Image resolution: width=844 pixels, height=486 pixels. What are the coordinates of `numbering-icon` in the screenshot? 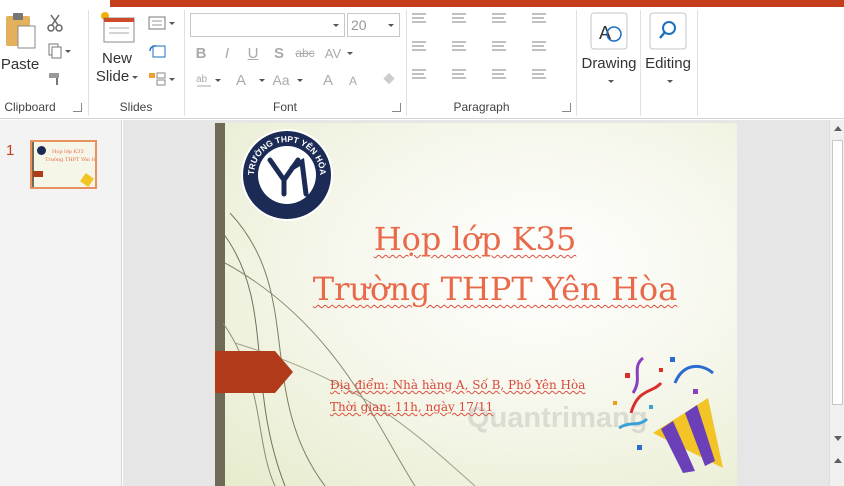 It's located at (461, 21).